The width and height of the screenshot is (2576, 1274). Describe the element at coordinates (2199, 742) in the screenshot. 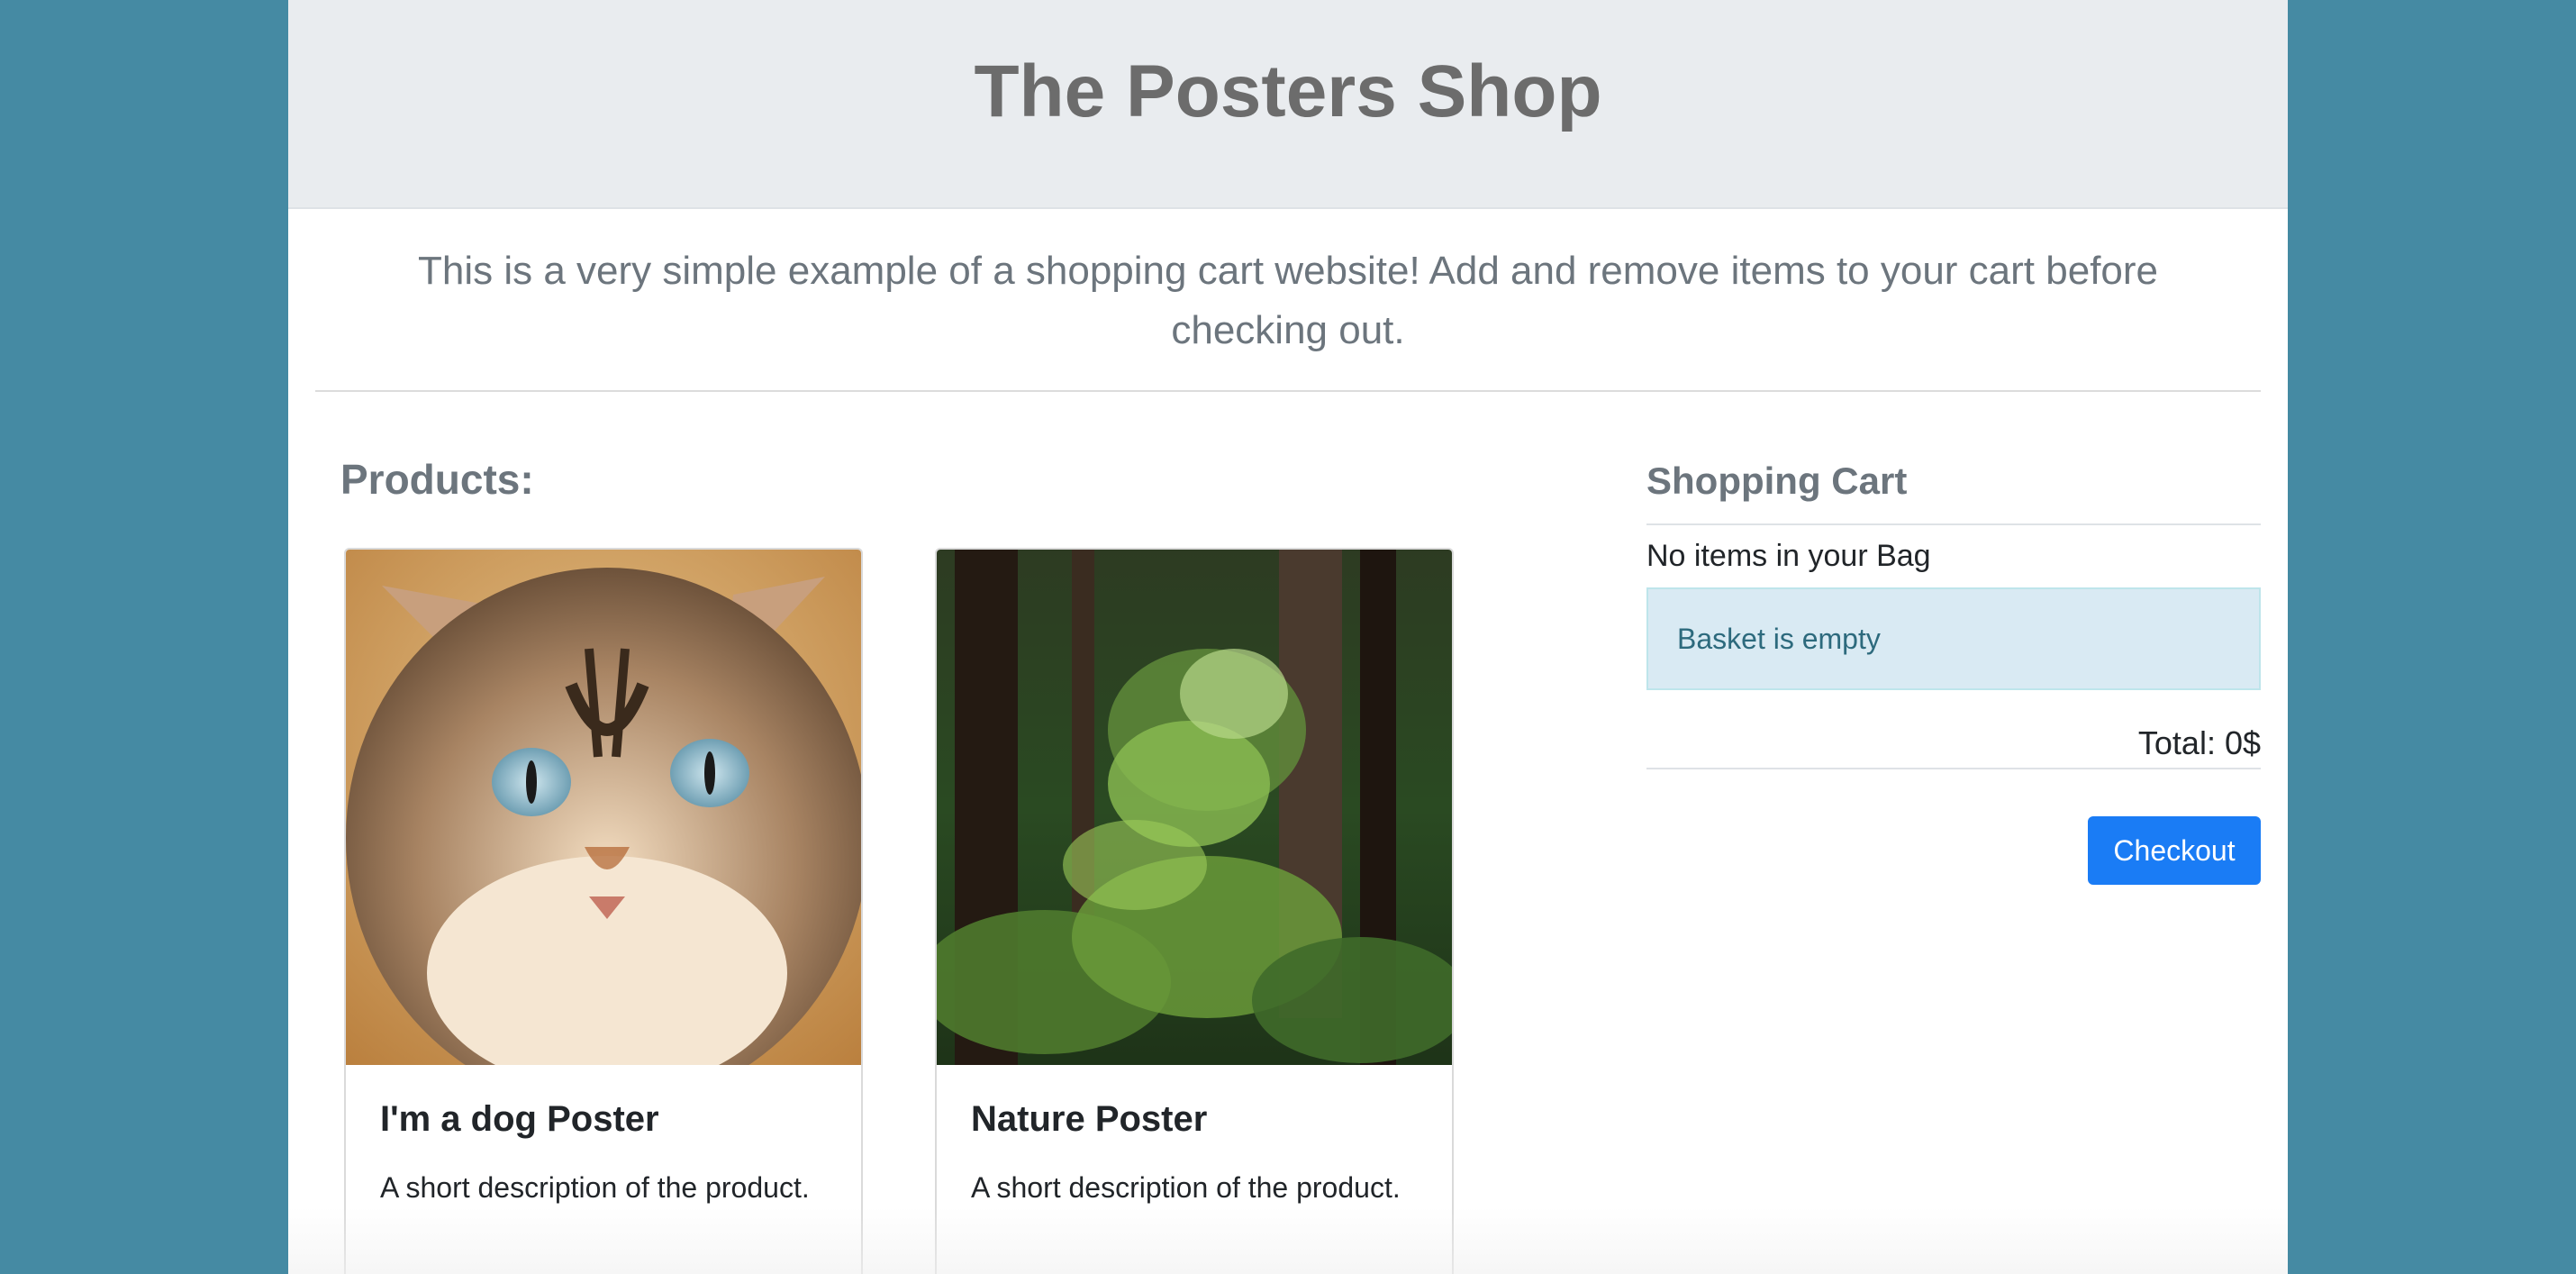

I see `cart-total: Total: 0$` at that location.